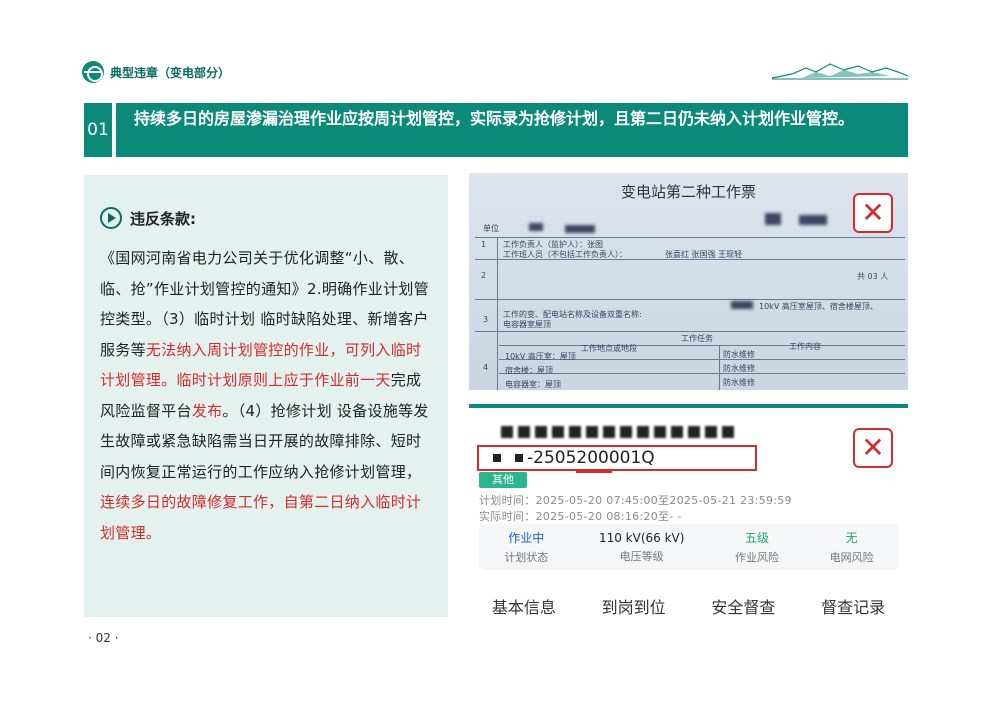 Image resolution: width=992 pixels, height=702 pixels. I want to click on stat-value: 作业中, so click(526, 538).